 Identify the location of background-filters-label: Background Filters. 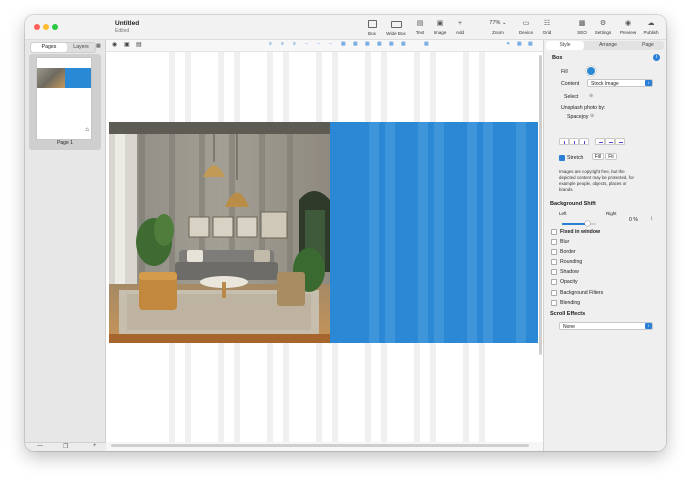
(582, 293).